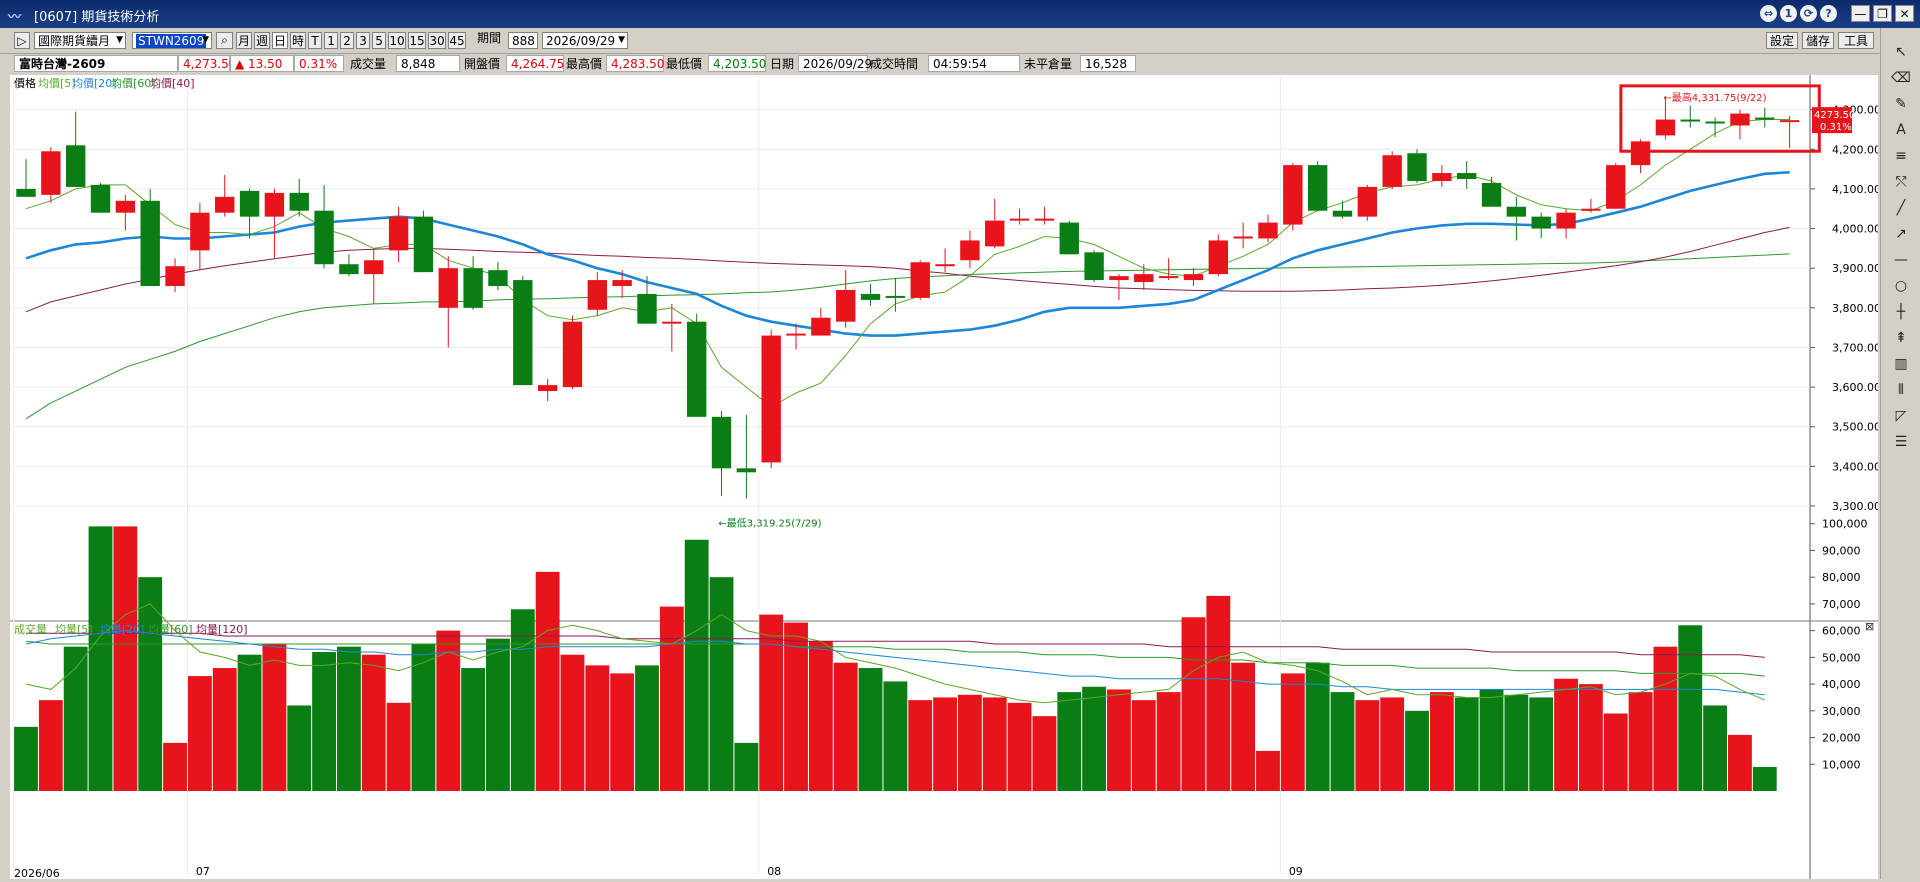  Describe the element at coordinates (1841, 604) in the screenshot. I see `volume-tick-label: 70,000` at that location.